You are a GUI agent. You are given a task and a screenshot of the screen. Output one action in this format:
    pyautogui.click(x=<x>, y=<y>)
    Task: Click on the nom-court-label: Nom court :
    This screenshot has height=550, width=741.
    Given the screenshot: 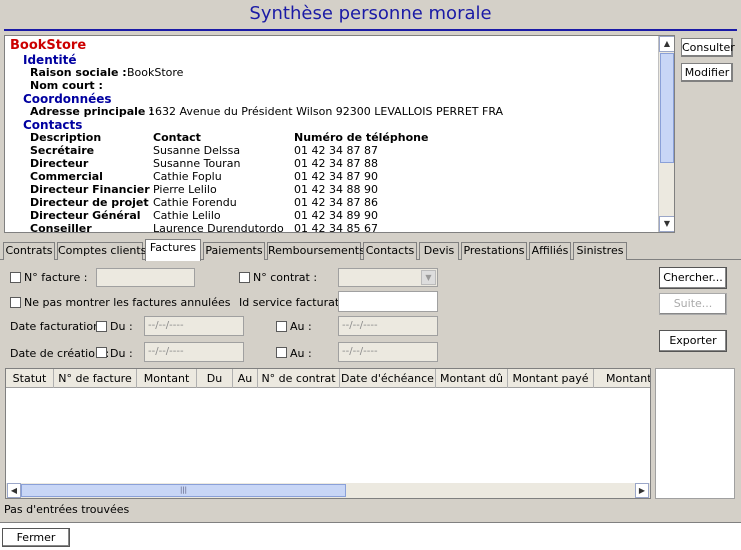 What is the action you would take?
    pyautogui.click(x=66, y=85)
    